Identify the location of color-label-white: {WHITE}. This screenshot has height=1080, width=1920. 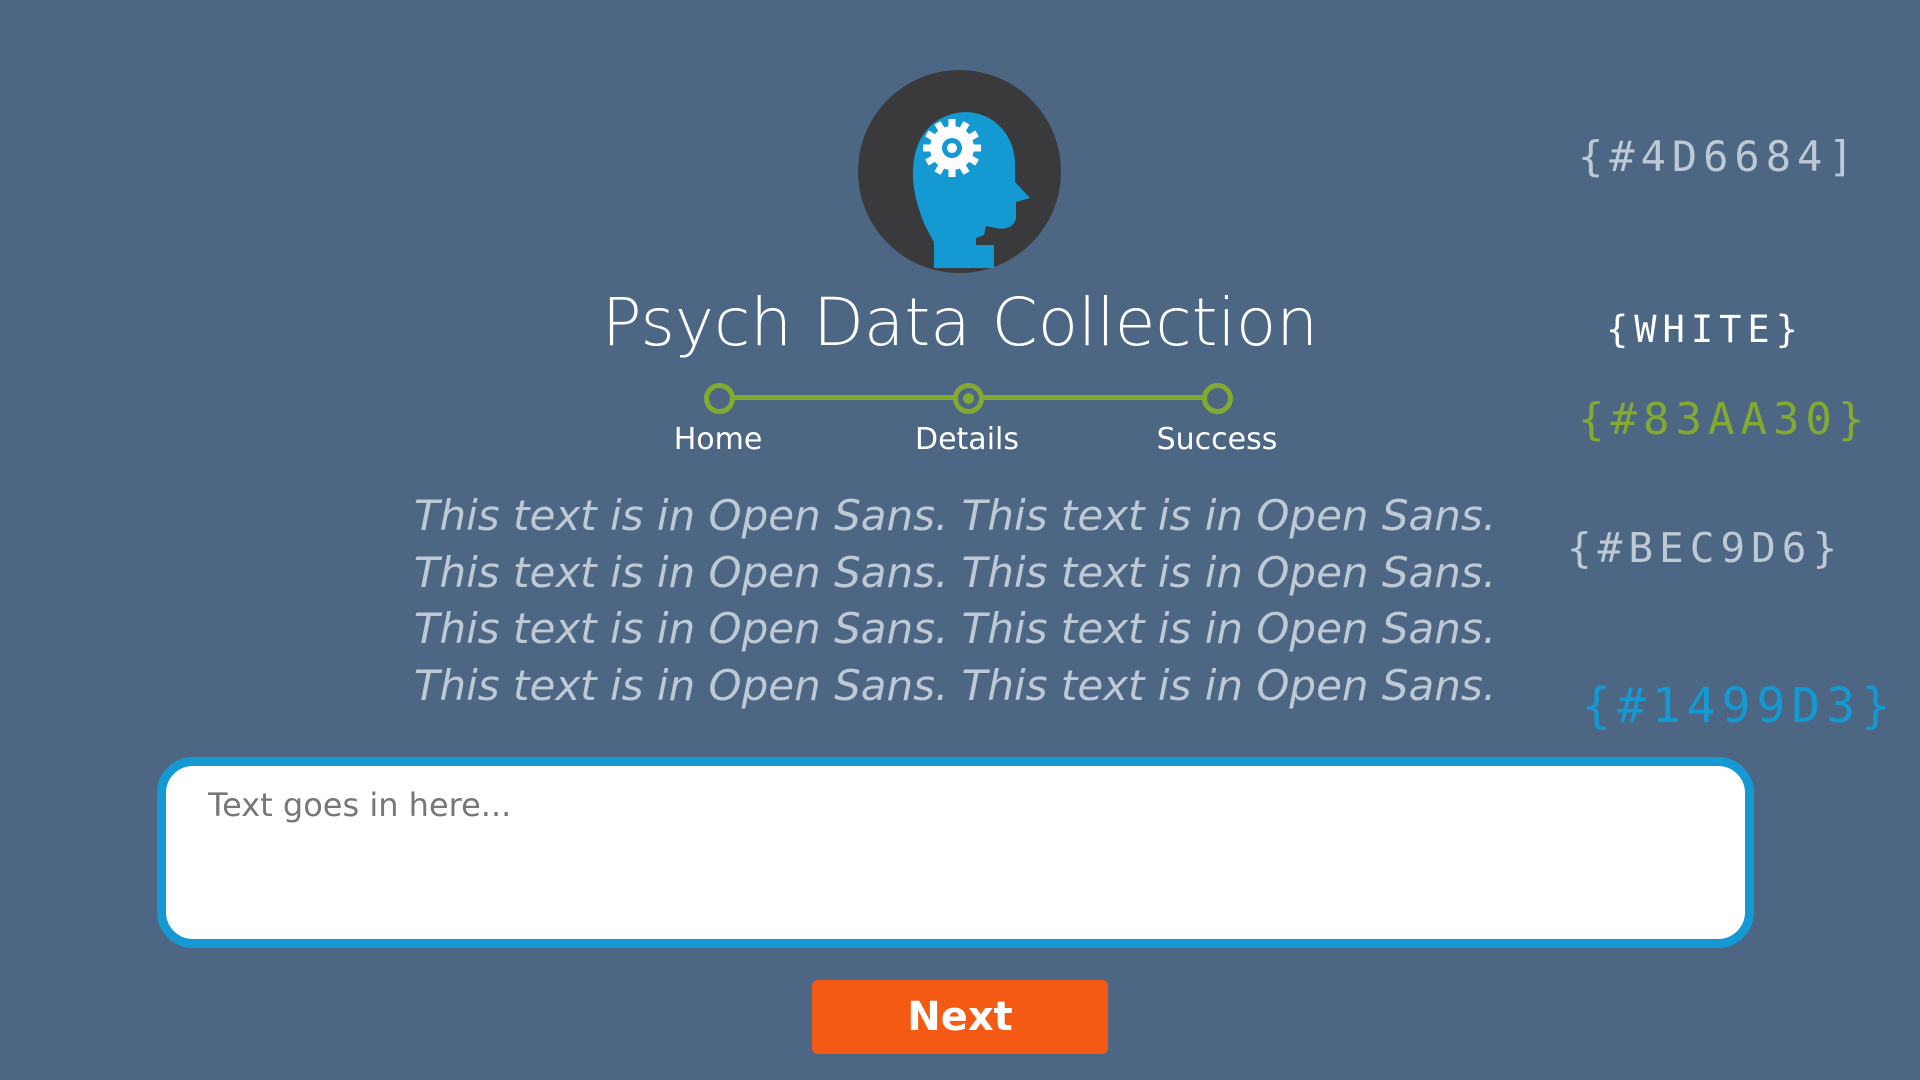
(1705, 329).